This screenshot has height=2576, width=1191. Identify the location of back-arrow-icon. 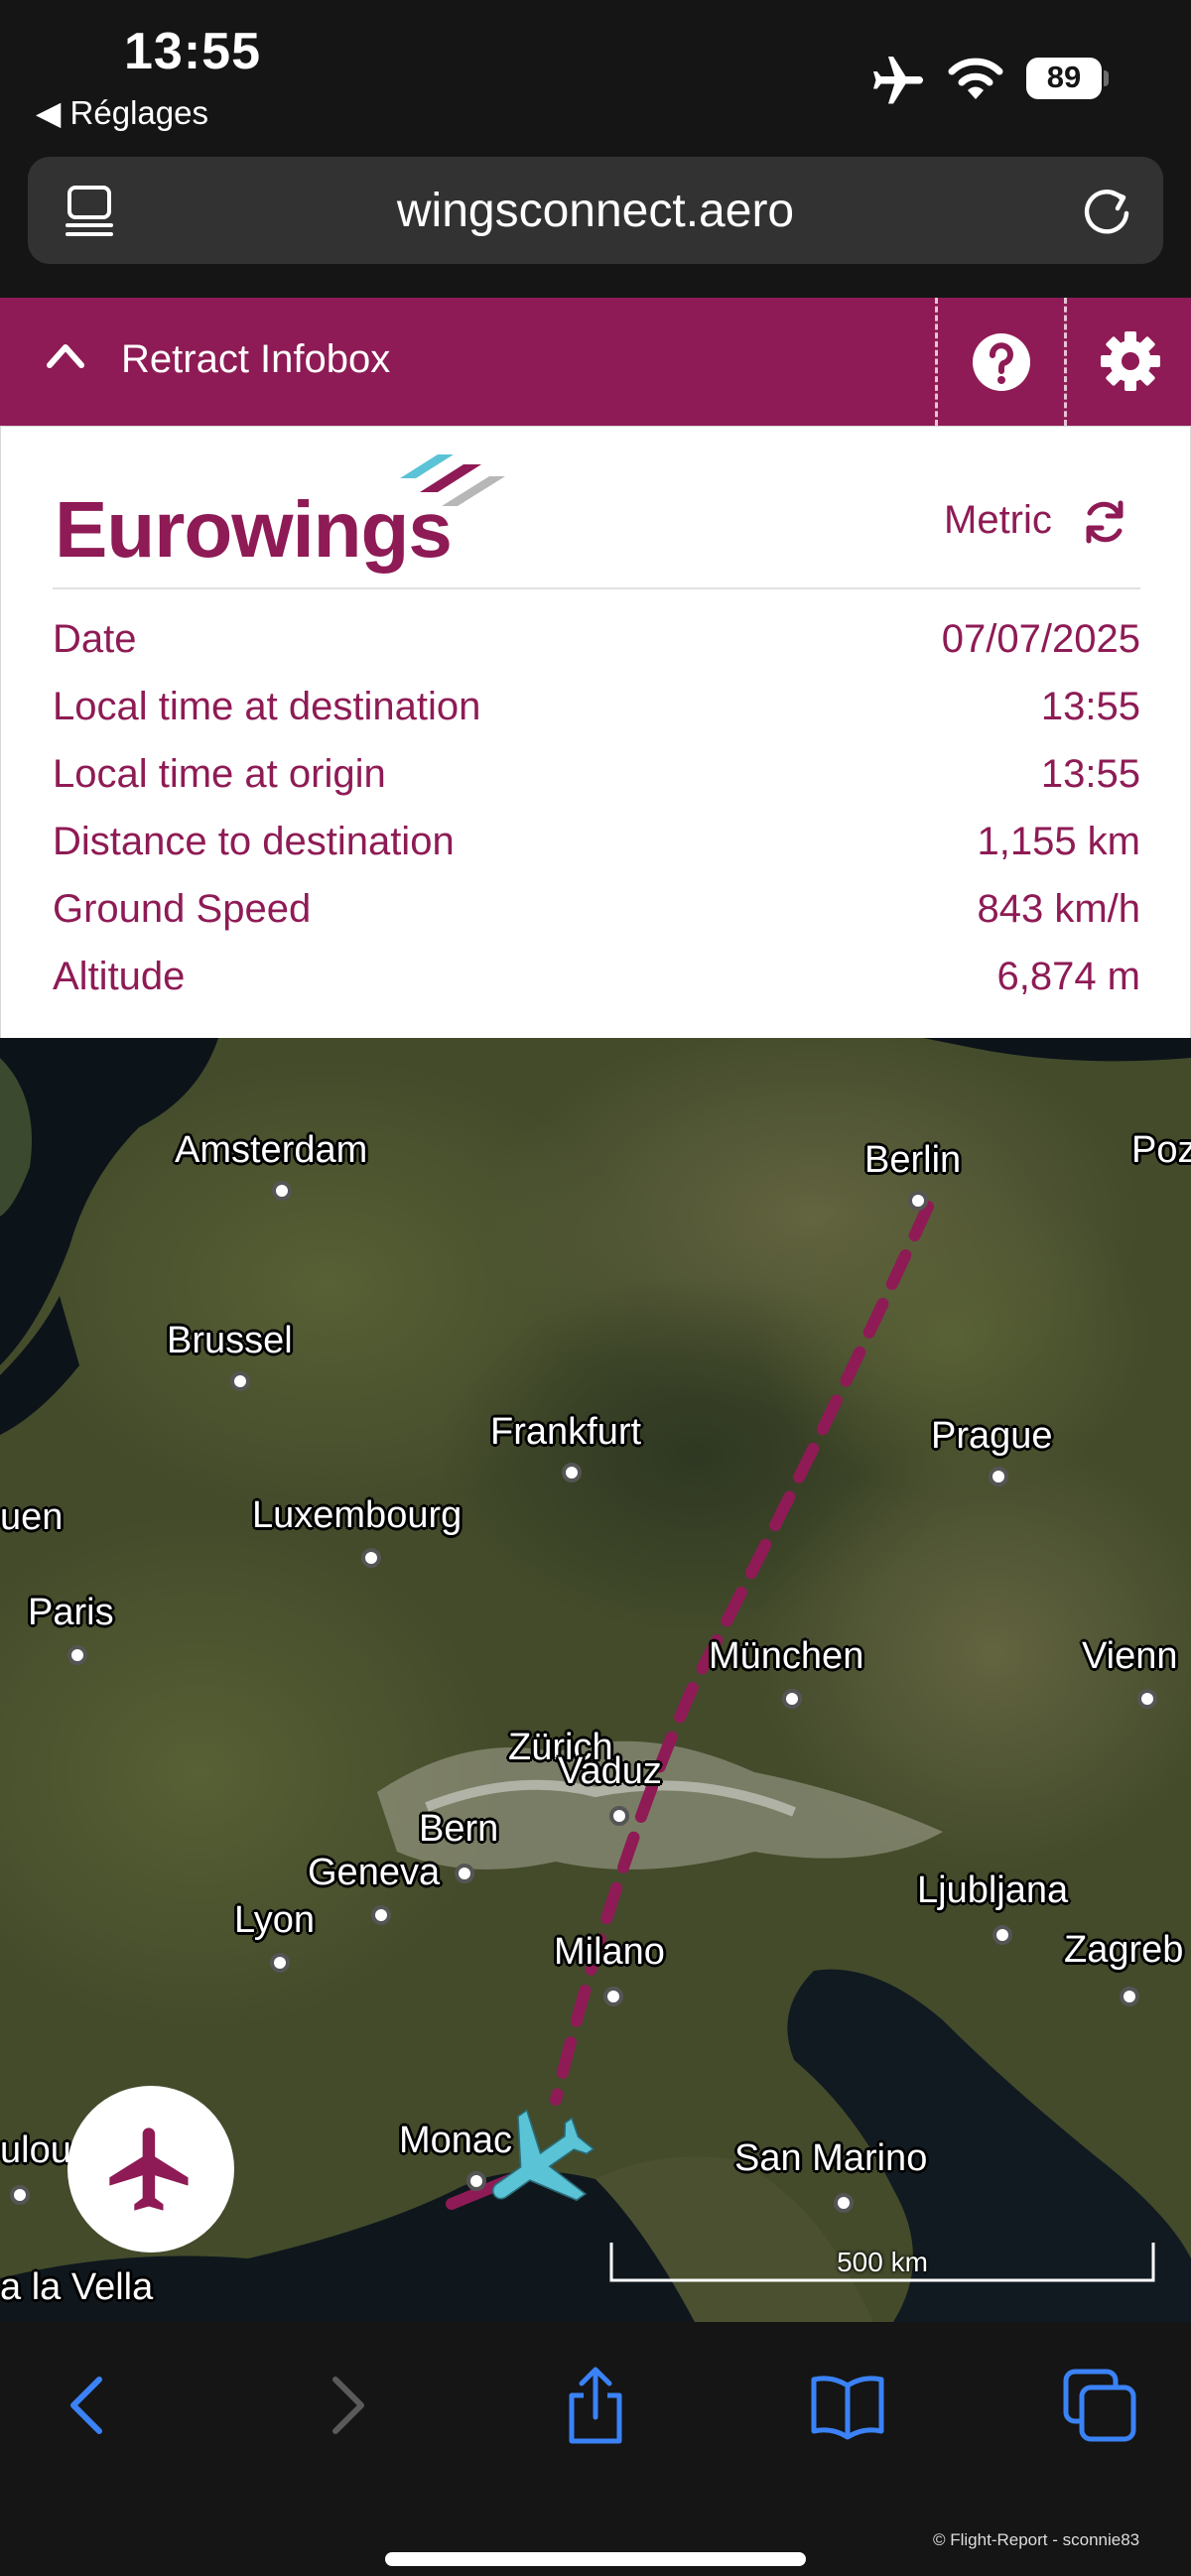
(90, 2406).